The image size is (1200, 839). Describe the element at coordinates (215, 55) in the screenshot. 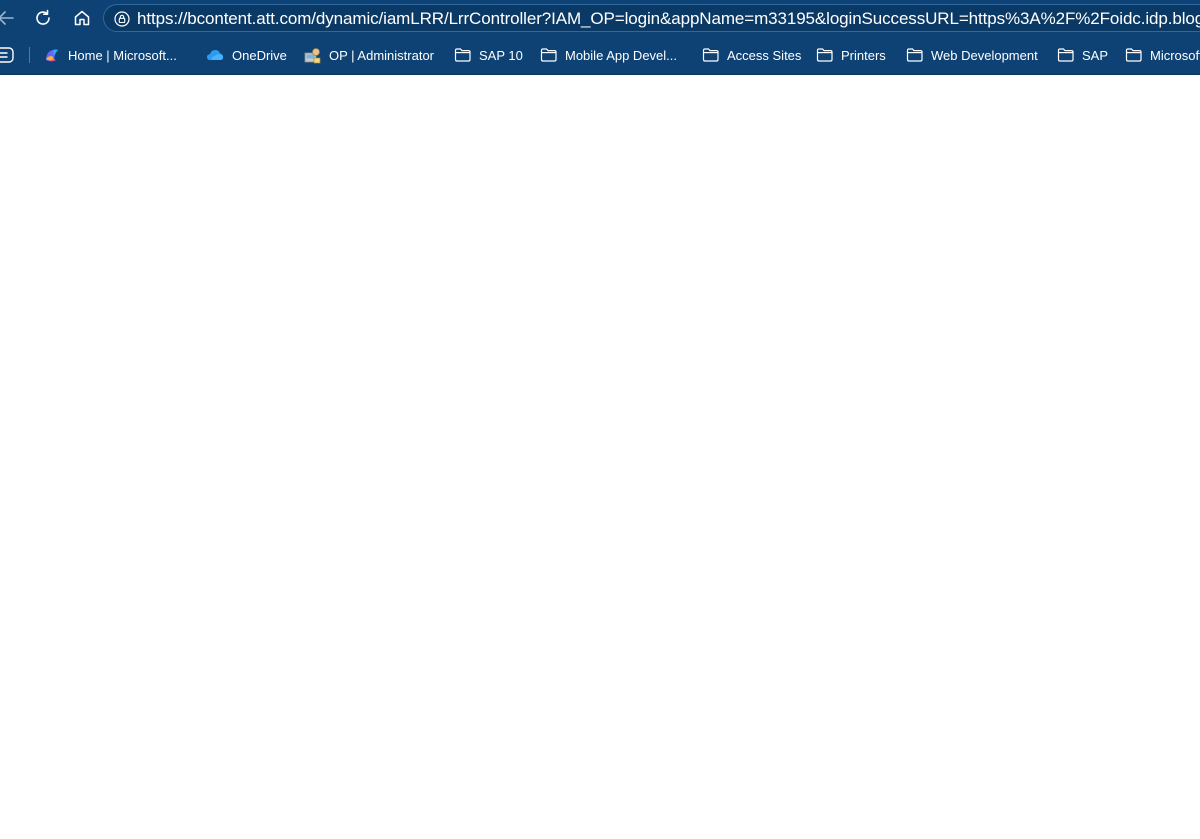

I see `onedrive-cloud-icon` at that location.